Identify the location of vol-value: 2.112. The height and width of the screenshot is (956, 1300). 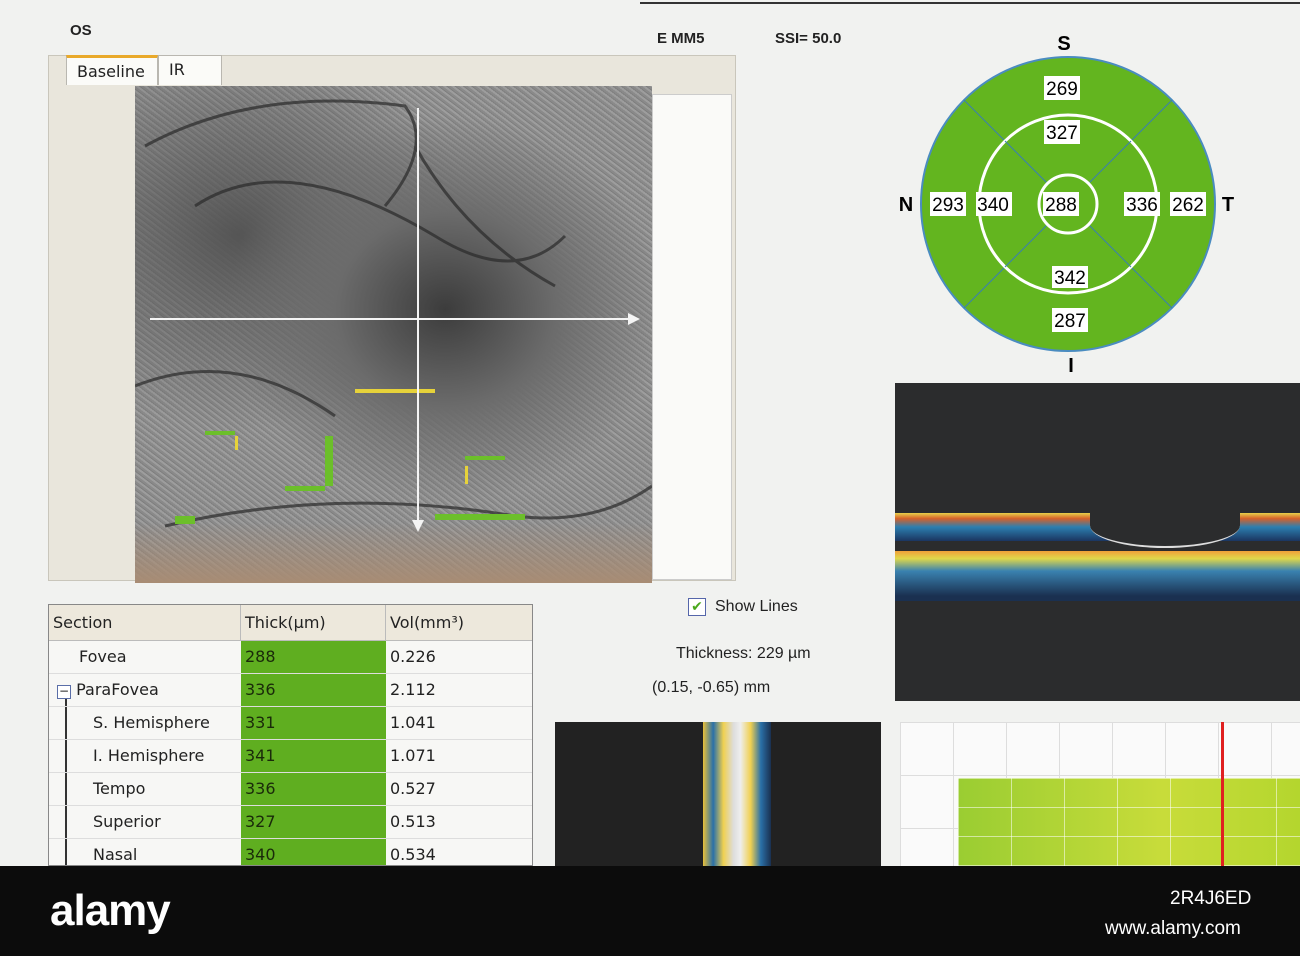
(413, 689).